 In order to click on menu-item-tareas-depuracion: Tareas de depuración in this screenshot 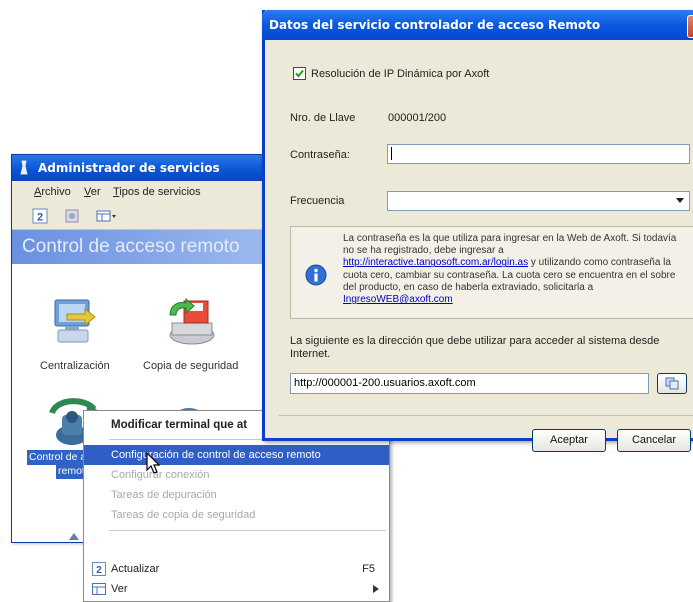, I will do `click(236, 495)`.